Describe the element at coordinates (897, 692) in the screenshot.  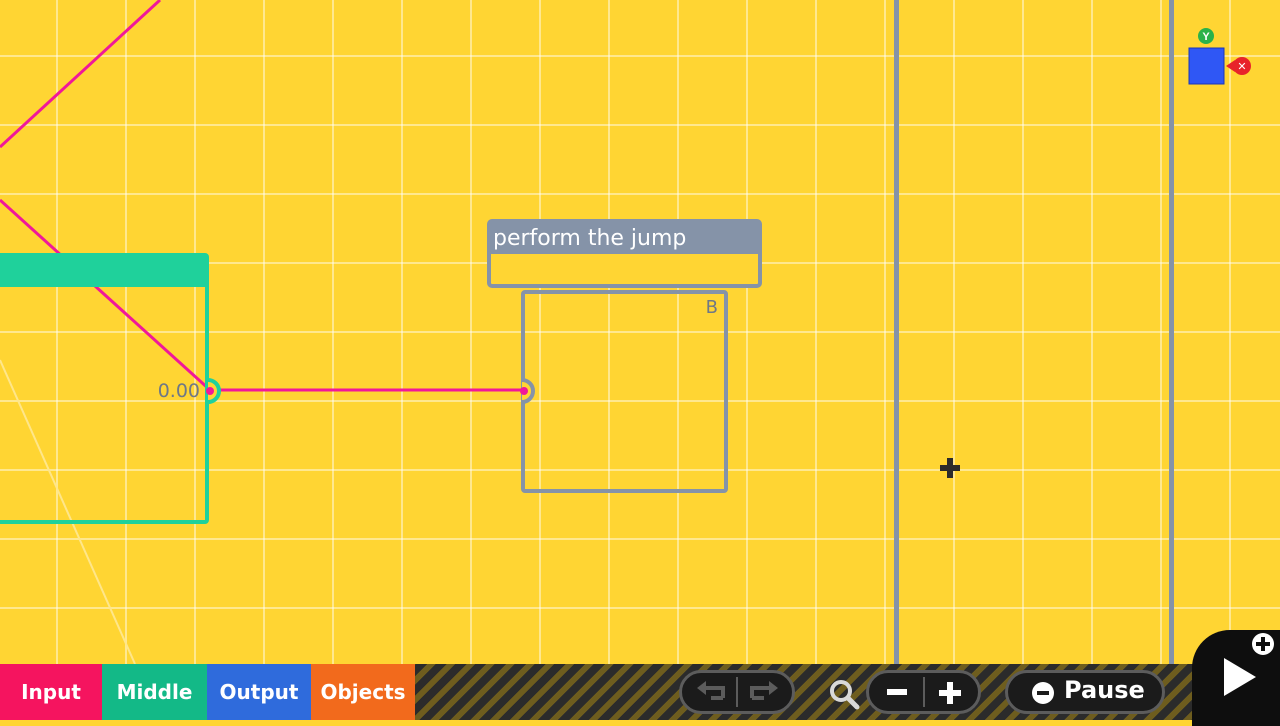
I see `zoom-out-icon` at that location.